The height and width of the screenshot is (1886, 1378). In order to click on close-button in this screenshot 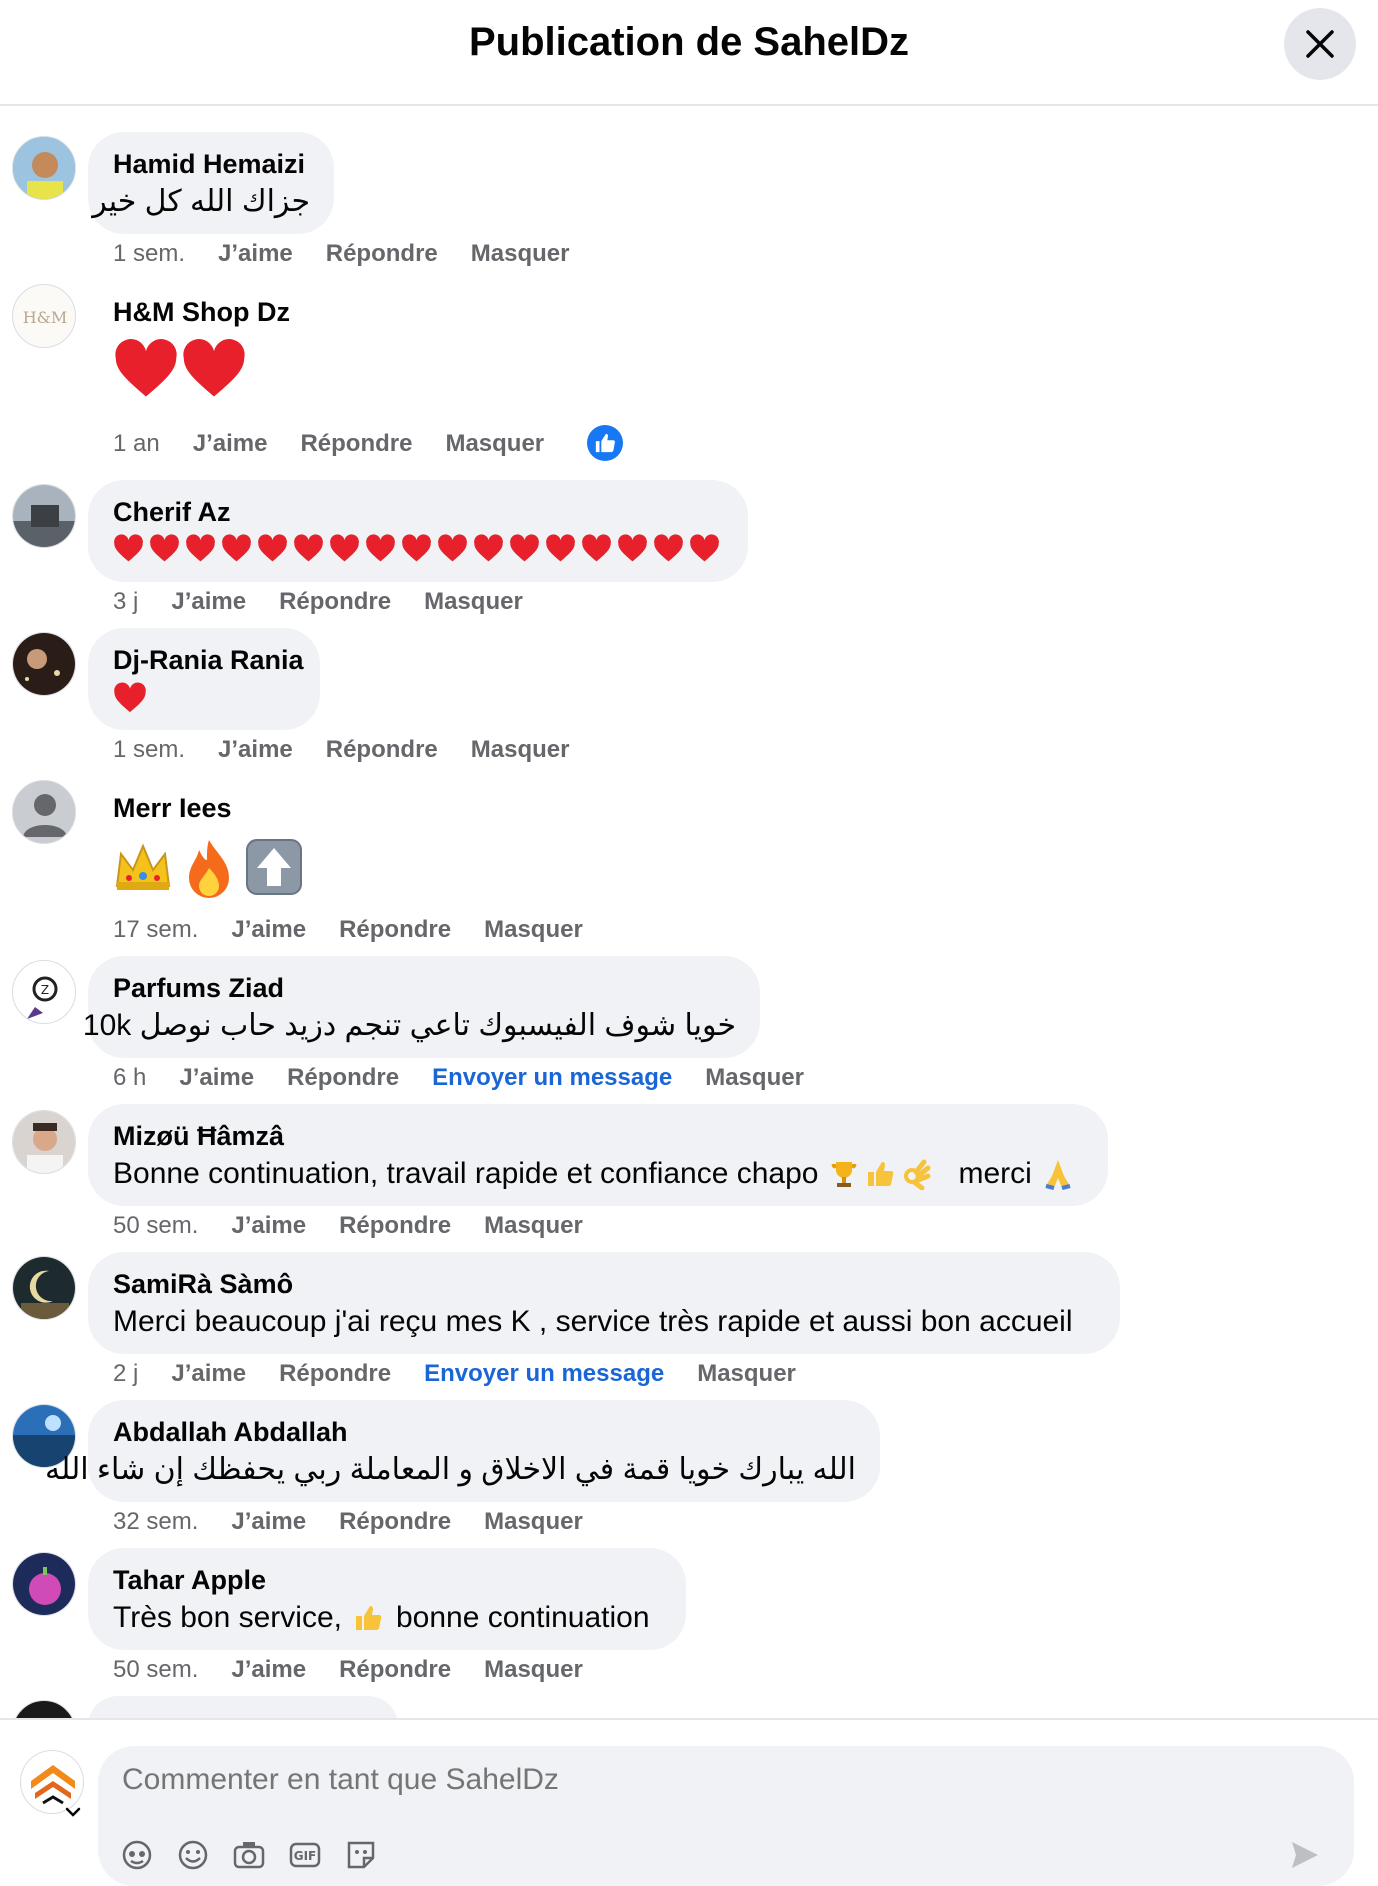, I will do `click(1320, 44)`.